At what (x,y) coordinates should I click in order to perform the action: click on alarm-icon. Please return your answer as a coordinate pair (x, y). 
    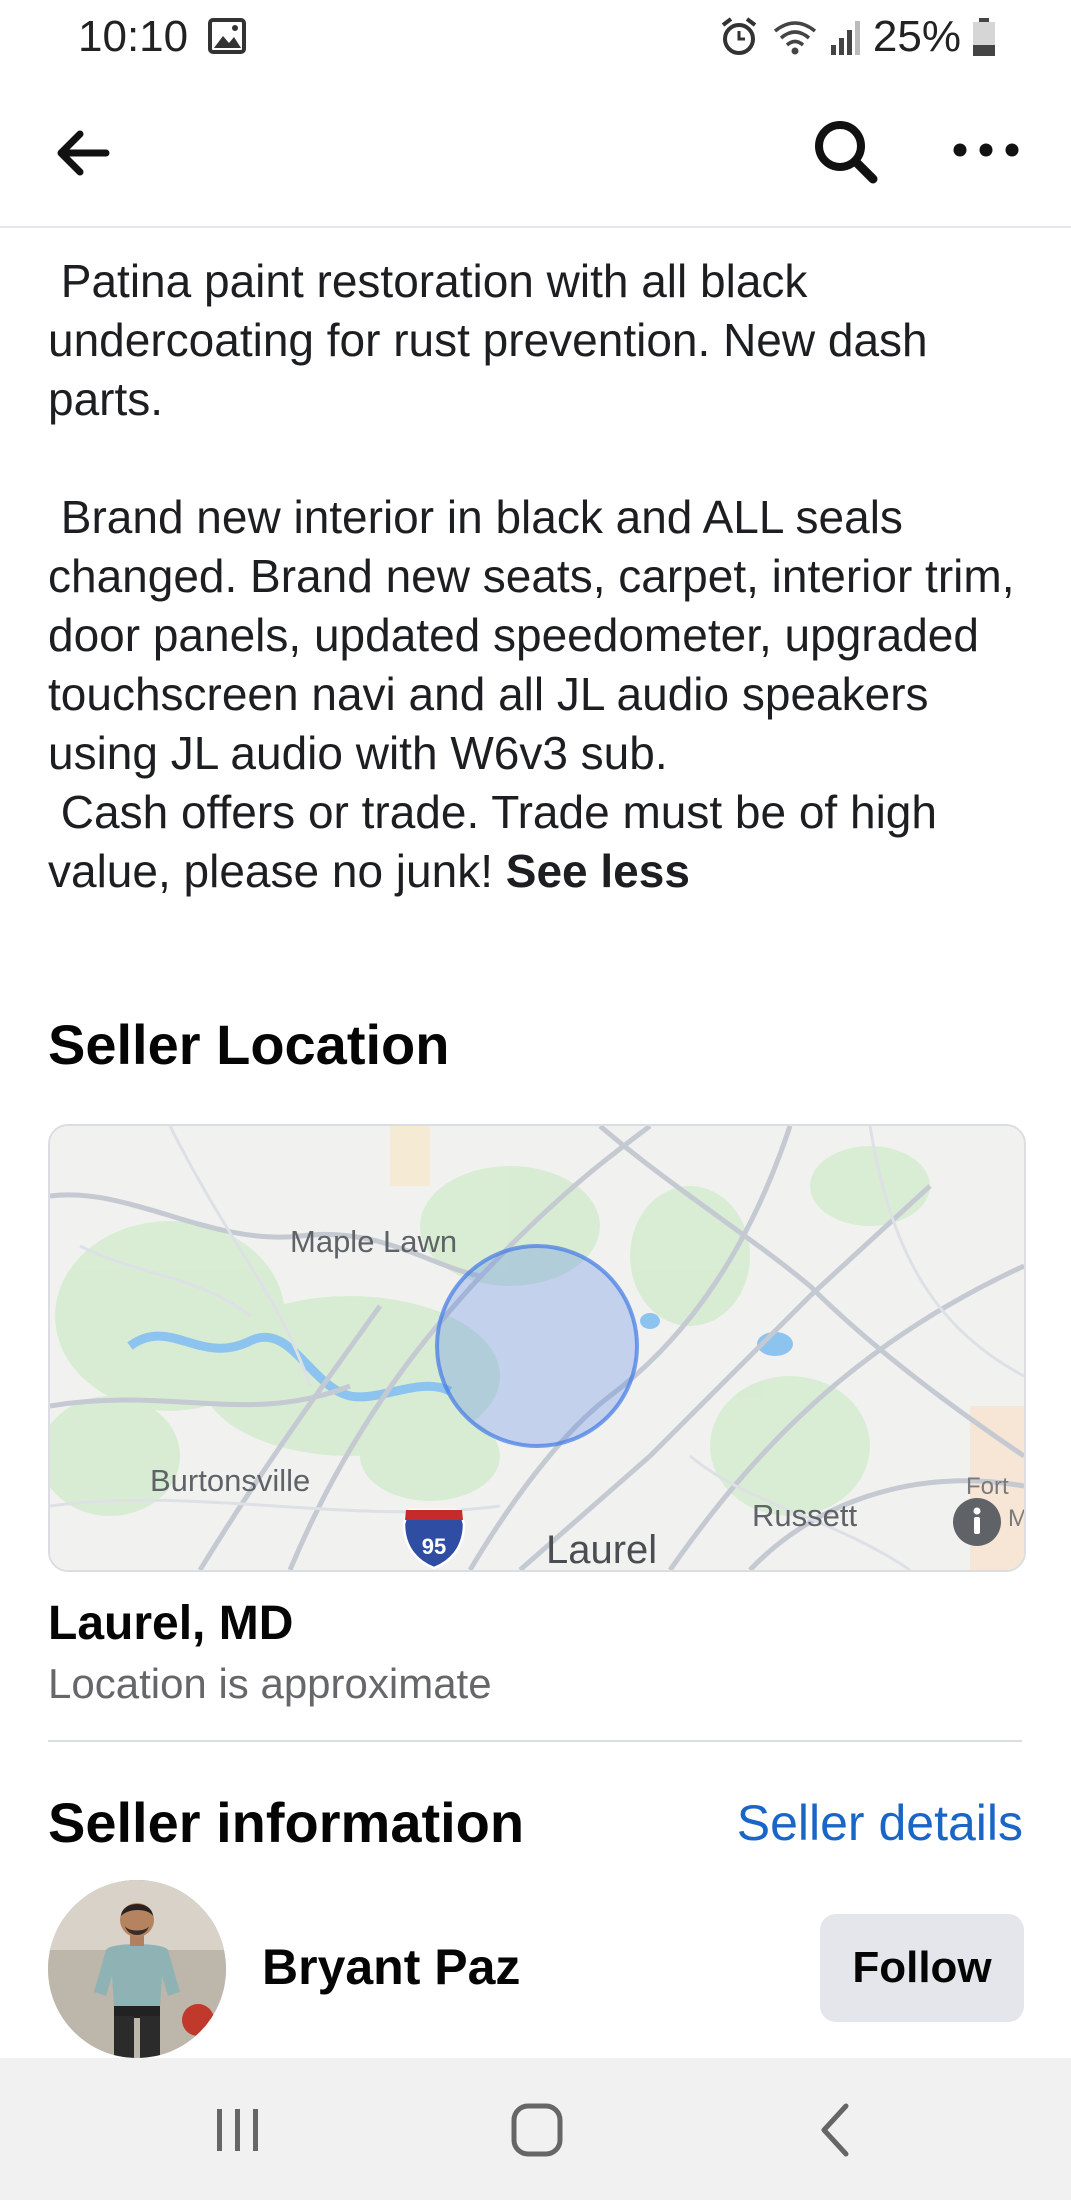
    Looking at the image, I should click on (739, 36).